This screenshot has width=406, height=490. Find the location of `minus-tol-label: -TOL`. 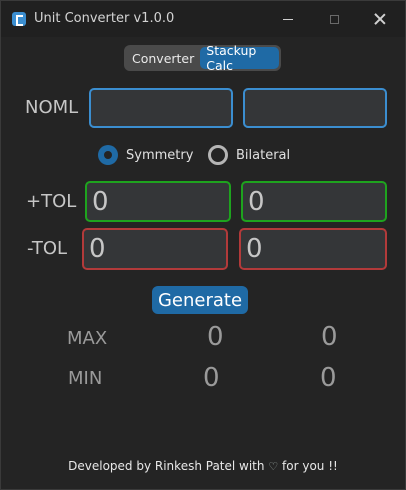

minus-tol-label: -TOL is located at coordinates (47, 248).